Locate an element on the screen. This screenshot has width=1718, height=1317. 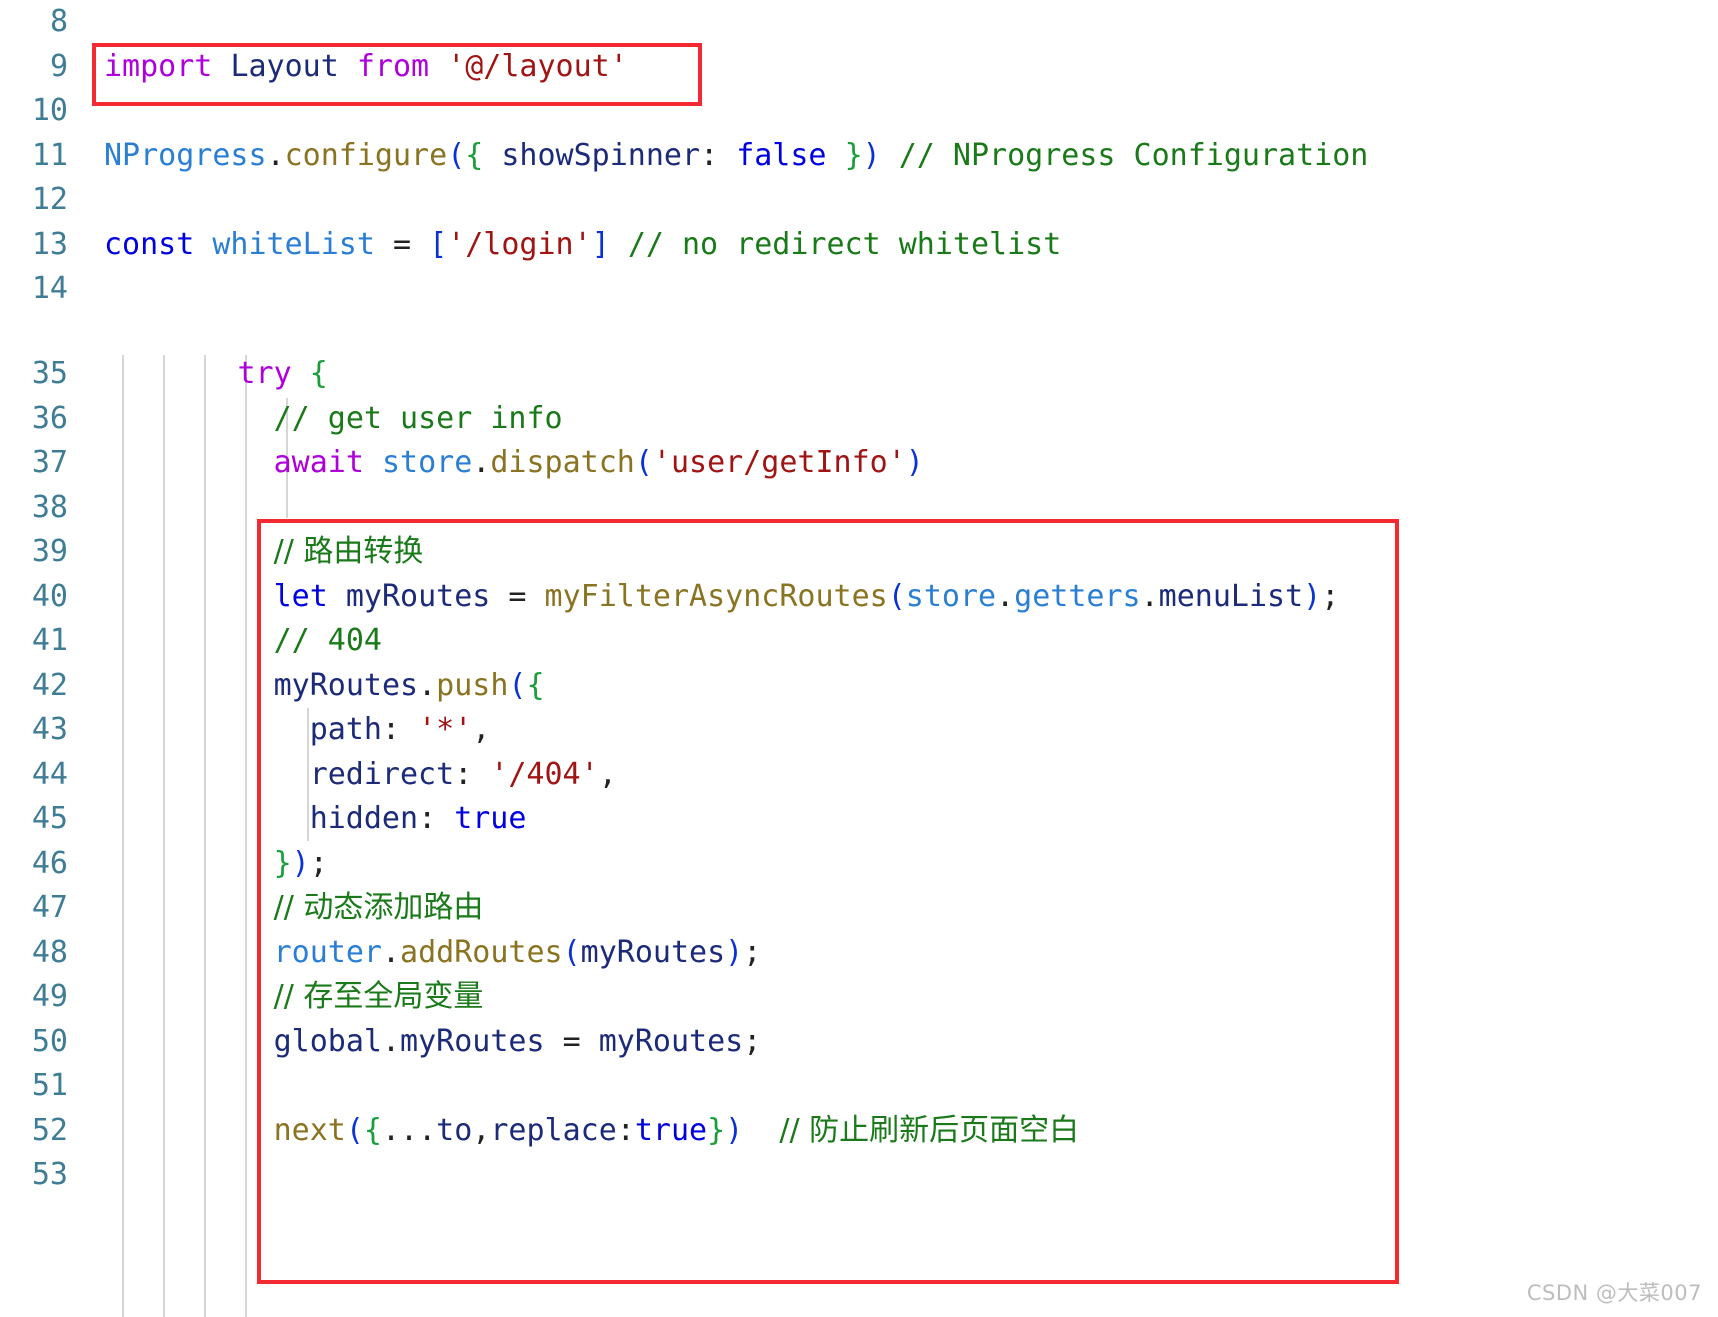
code-token: = is located at coordinates (517, 596).